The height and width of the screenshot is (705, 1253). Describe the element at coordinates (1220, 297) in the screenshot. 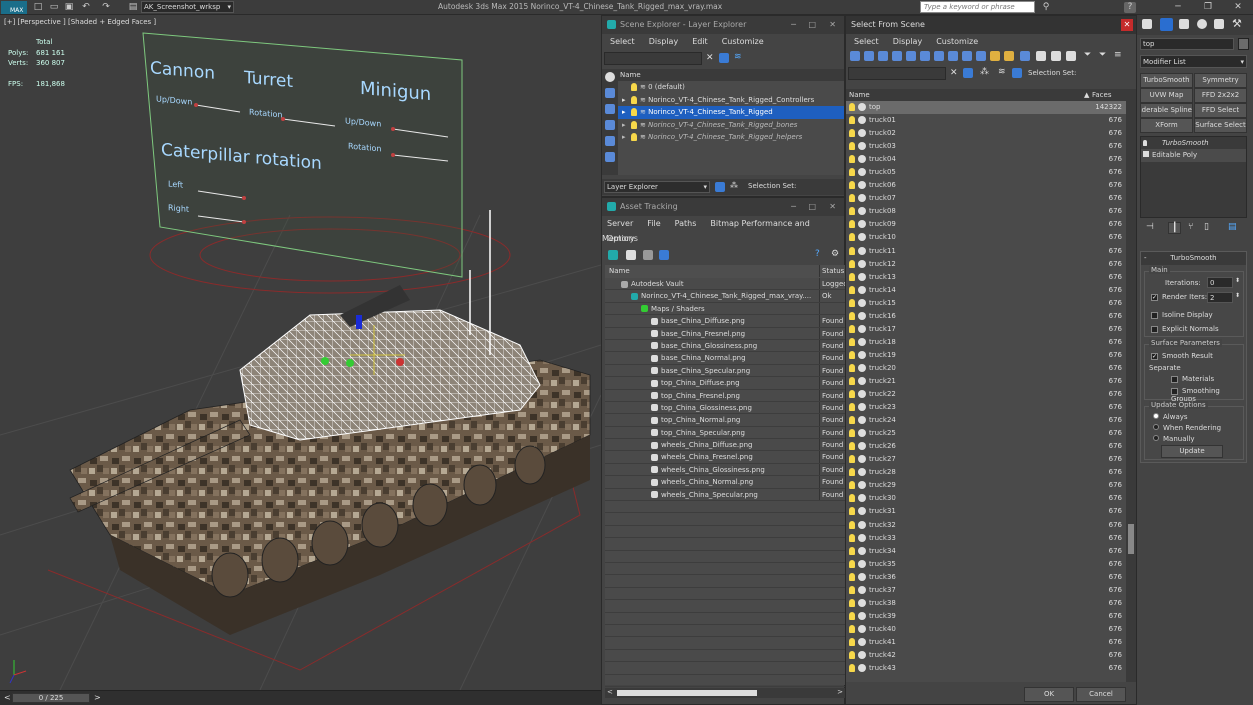

I see `render-iters-spinner: 2` at that location.